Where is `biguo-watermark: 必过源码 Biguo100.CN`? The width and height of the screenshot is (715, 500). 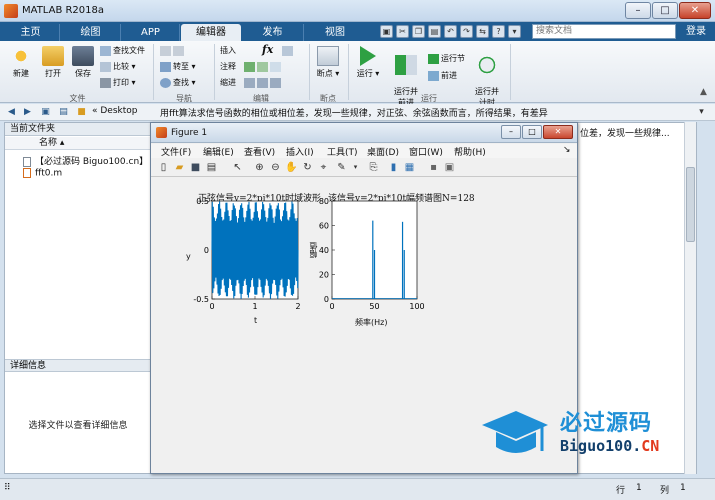
biguo-watermark: 必过源码 Biguo100.CN is located at coordinates (597, 440).